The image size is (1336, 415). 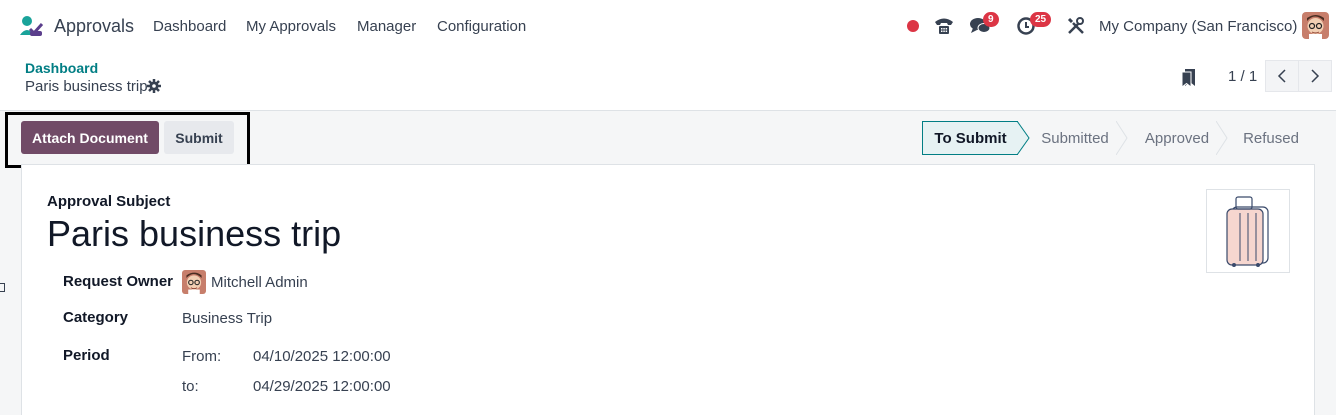 I want to click on stage-label: Submitted, so click(x=1075, y=138).